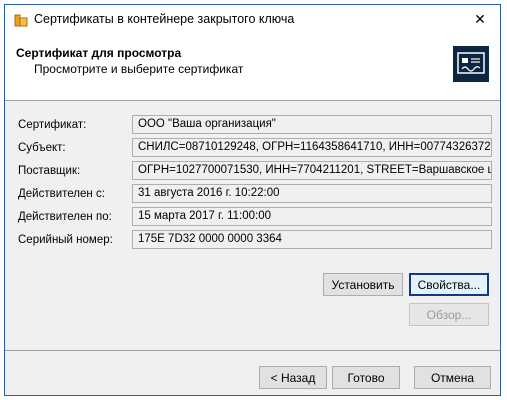 This screenshot has height=400, width=507. Describe the element at coordinates (61, 194) in the screenshot. I see `valid-from-label: Действителен с:` at that location.